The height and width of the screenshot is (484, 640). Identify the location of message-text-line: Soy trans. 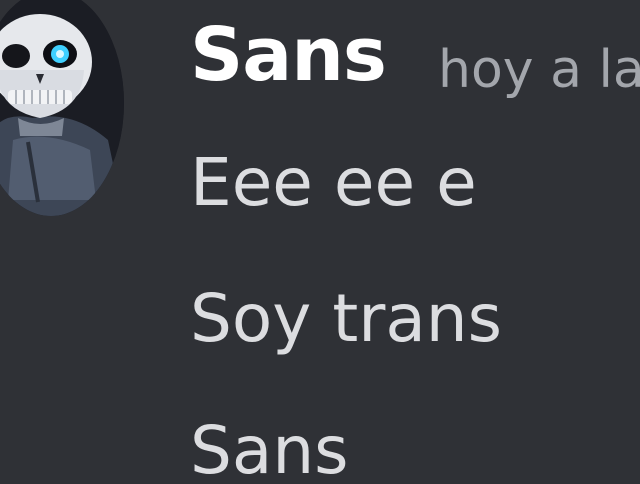
(346, 318).